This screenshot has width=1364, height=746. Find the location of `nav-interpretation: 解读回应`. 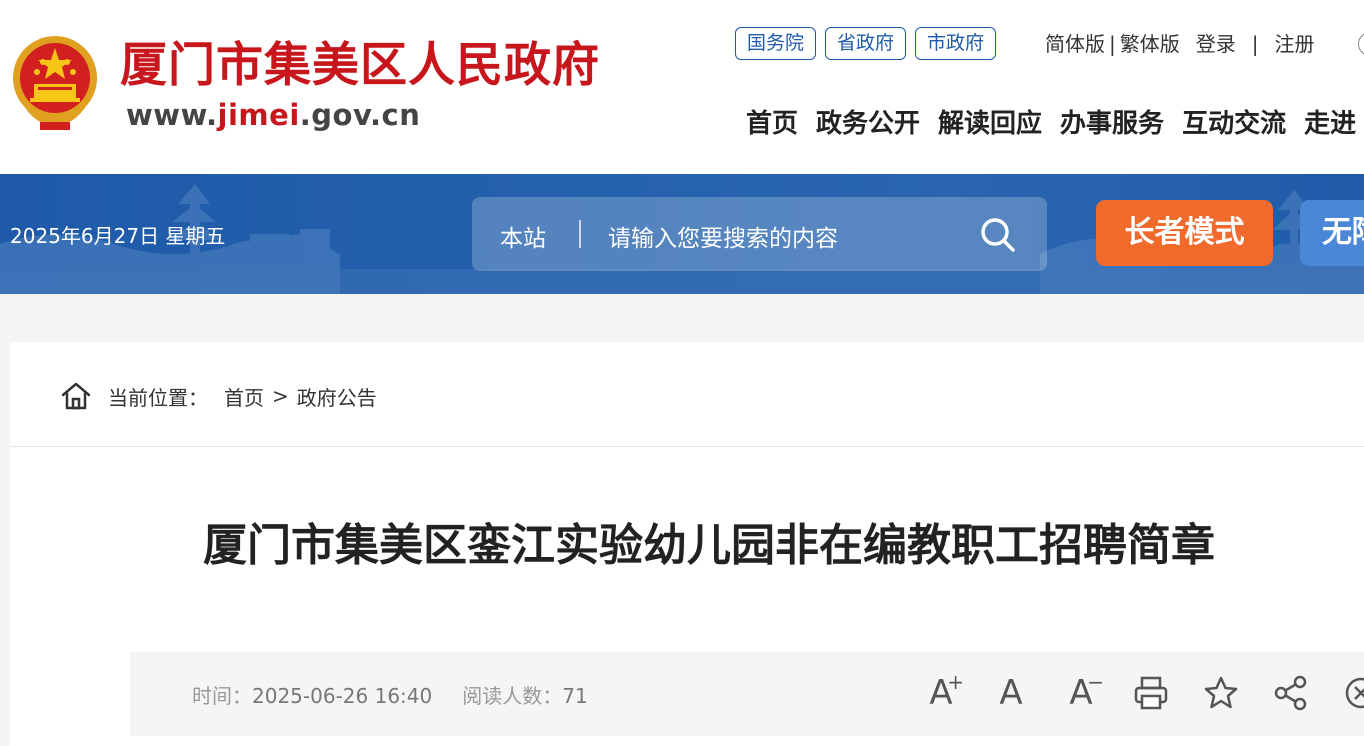

nav-interpretation: 解读回应 is located at coordinates (990, 124).